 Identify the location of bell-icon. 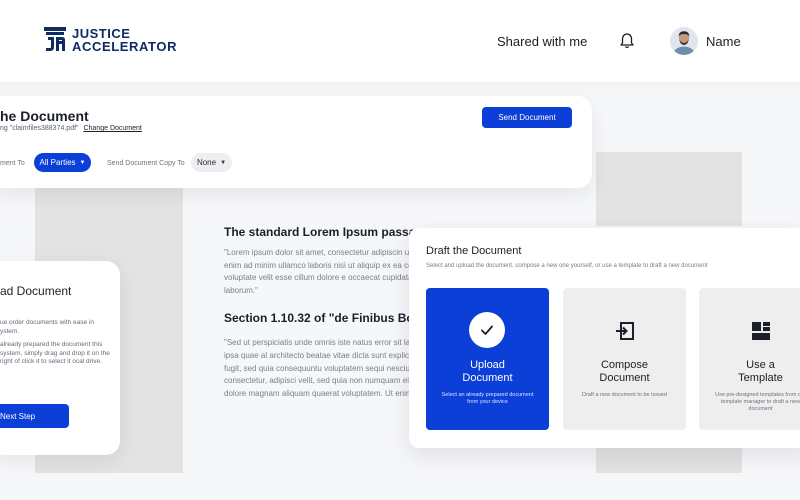
(627, 41).